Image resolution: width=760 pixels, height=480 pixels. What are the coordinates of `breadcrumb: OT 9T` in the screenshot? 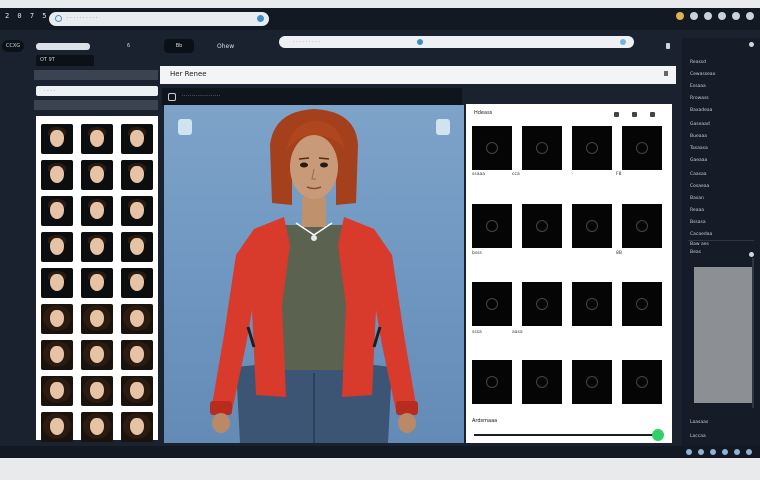 It's located at (65, 60).